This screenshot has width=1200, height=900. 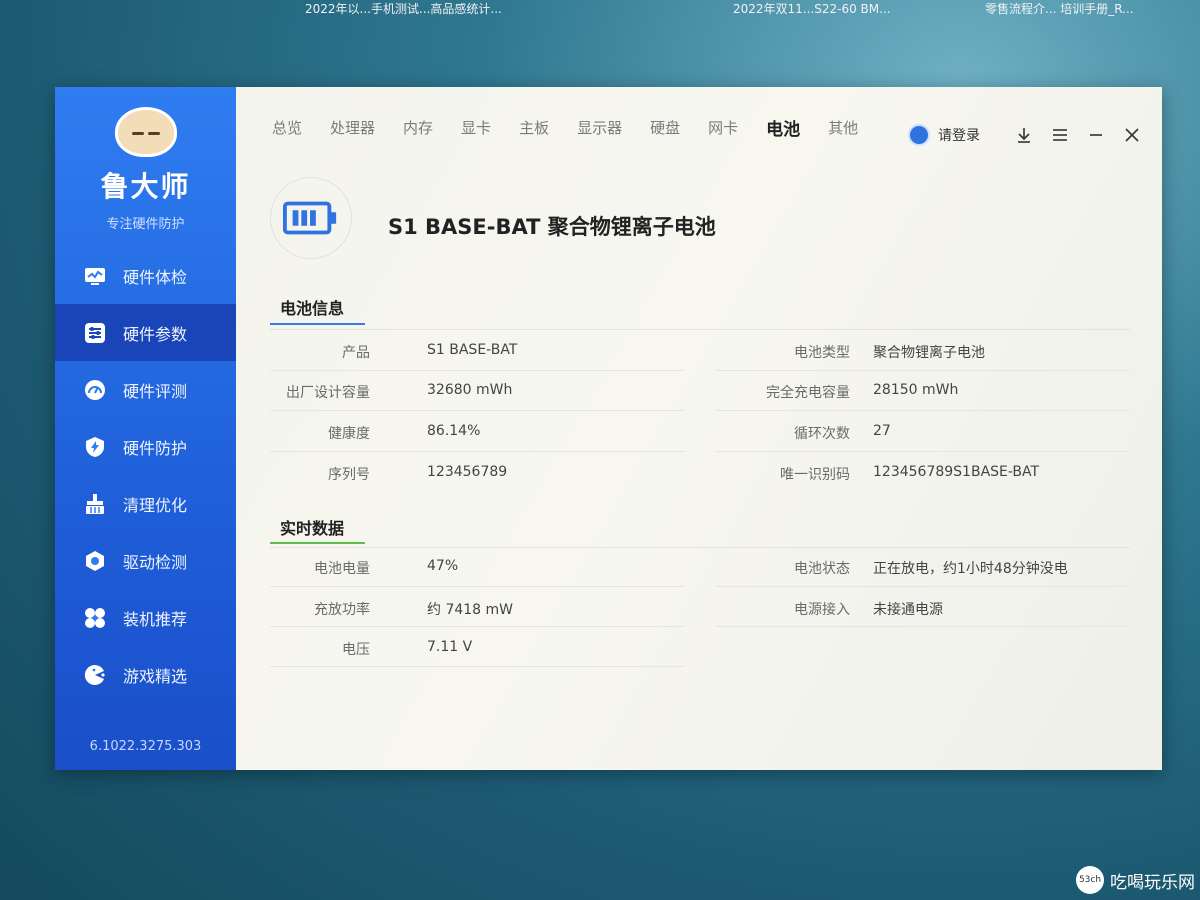 I want to click on sidebar-item-label: 硬件防护, so click(x=155, y=448).